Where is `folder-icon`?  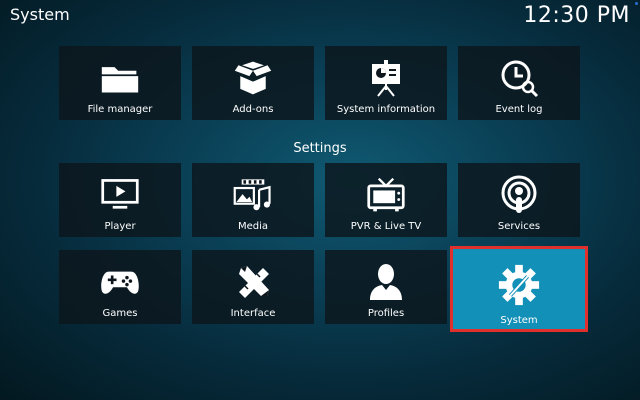
folder-icon is located at coordinates (120, 78).